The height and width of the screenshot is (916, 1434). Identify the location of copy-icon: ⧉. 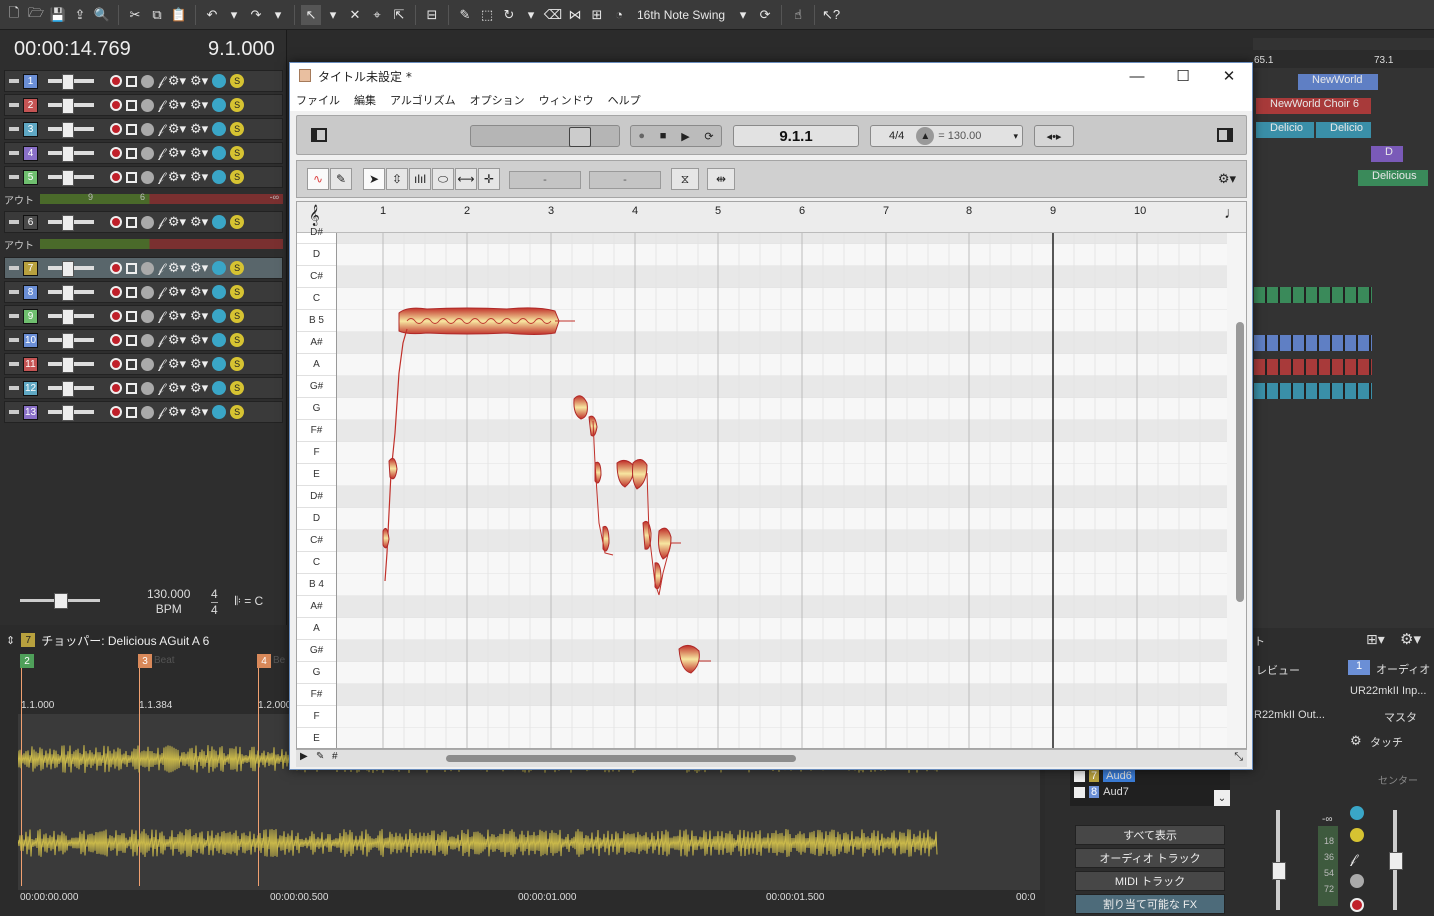
(157, 15).